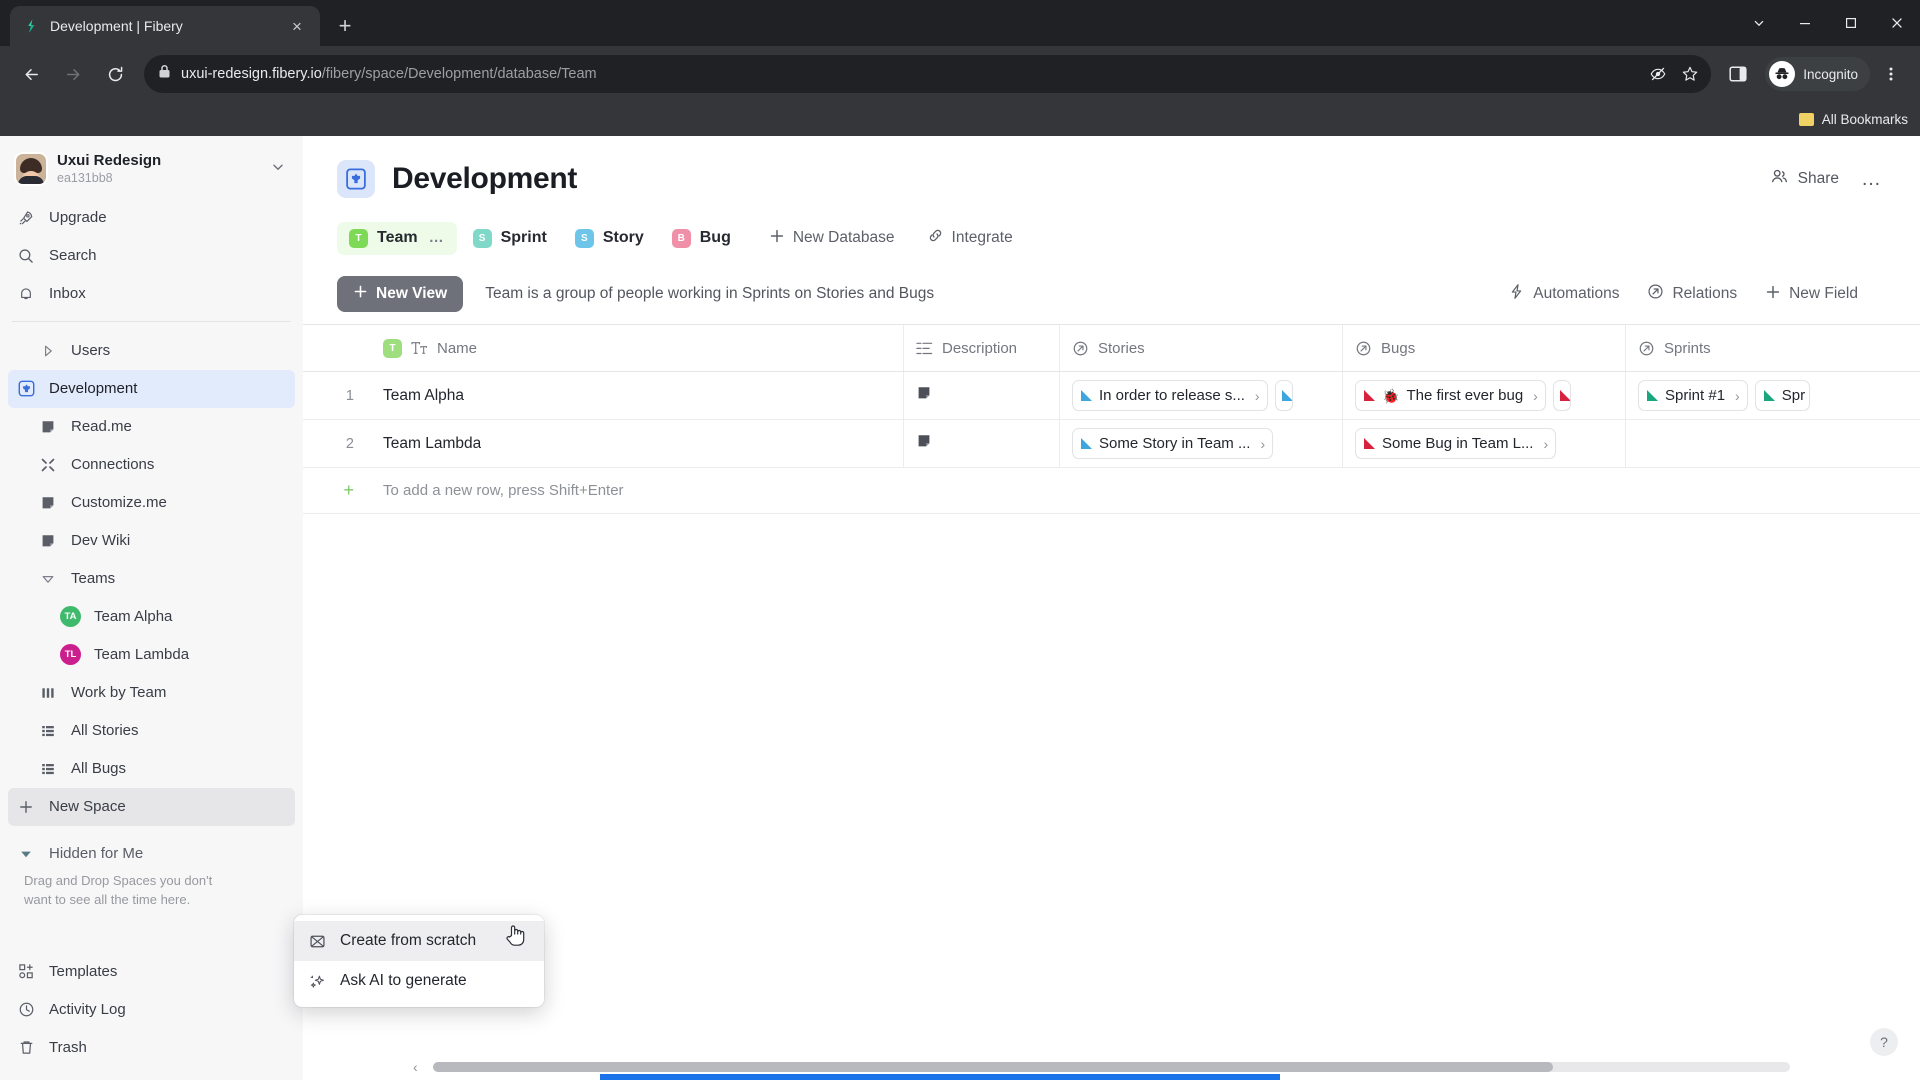 The height and width of the screenshot is (1080, 1920). I want to click on new-tab-button: +, so click(345, 26).